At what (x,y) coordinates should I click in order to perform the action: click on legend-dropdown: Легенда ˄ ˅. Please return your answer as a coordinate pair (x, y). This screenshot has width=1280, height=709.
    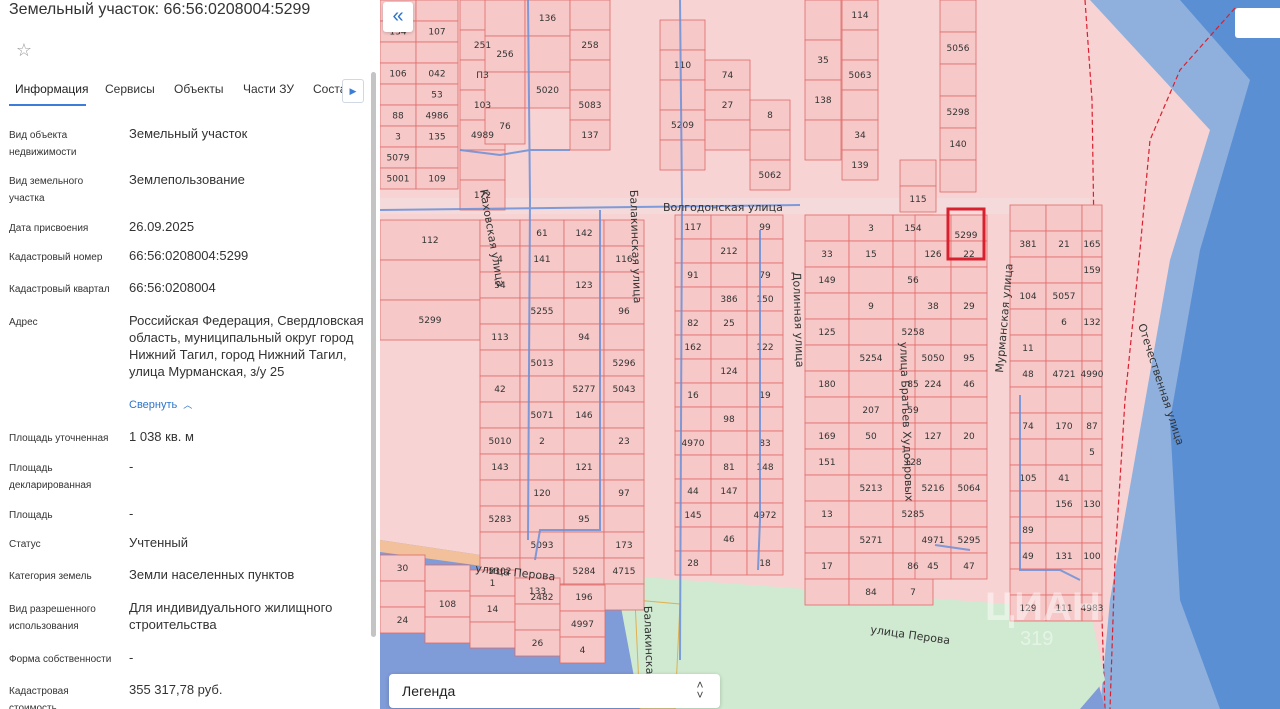
    Looking at the image, I should click on (554, 691).